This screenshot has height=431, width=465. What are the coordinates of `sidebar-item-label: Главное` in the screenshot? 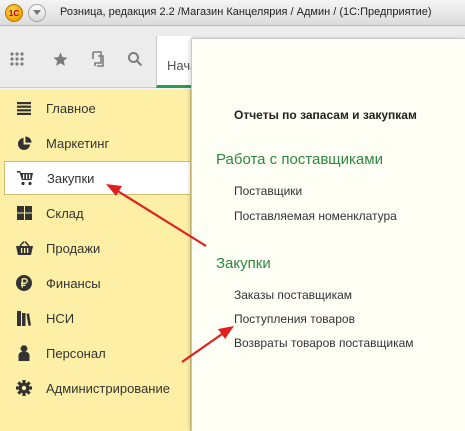 It's located at (71, 108).